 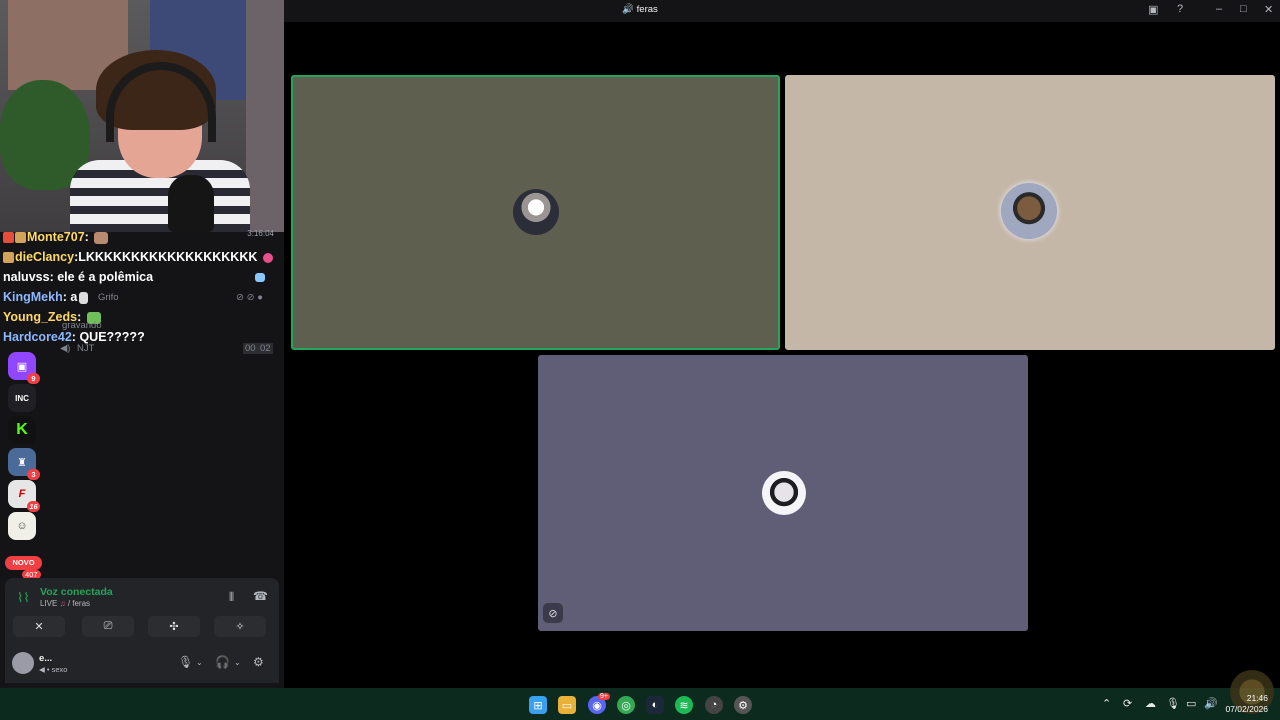 I want to click on notification-count: 3, so click(x=33, y=474).